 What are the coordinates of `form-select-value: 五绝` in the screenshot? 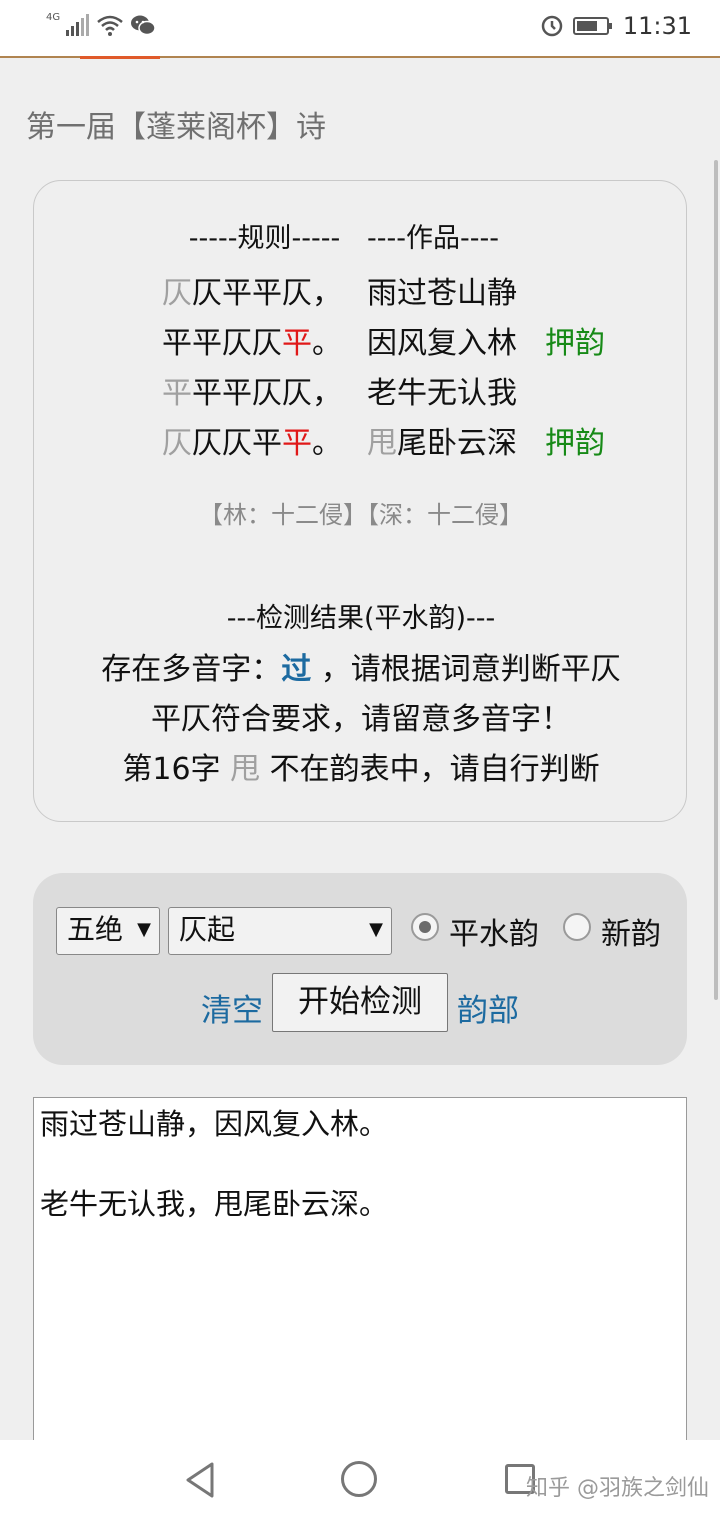 It's located at (95, 929).